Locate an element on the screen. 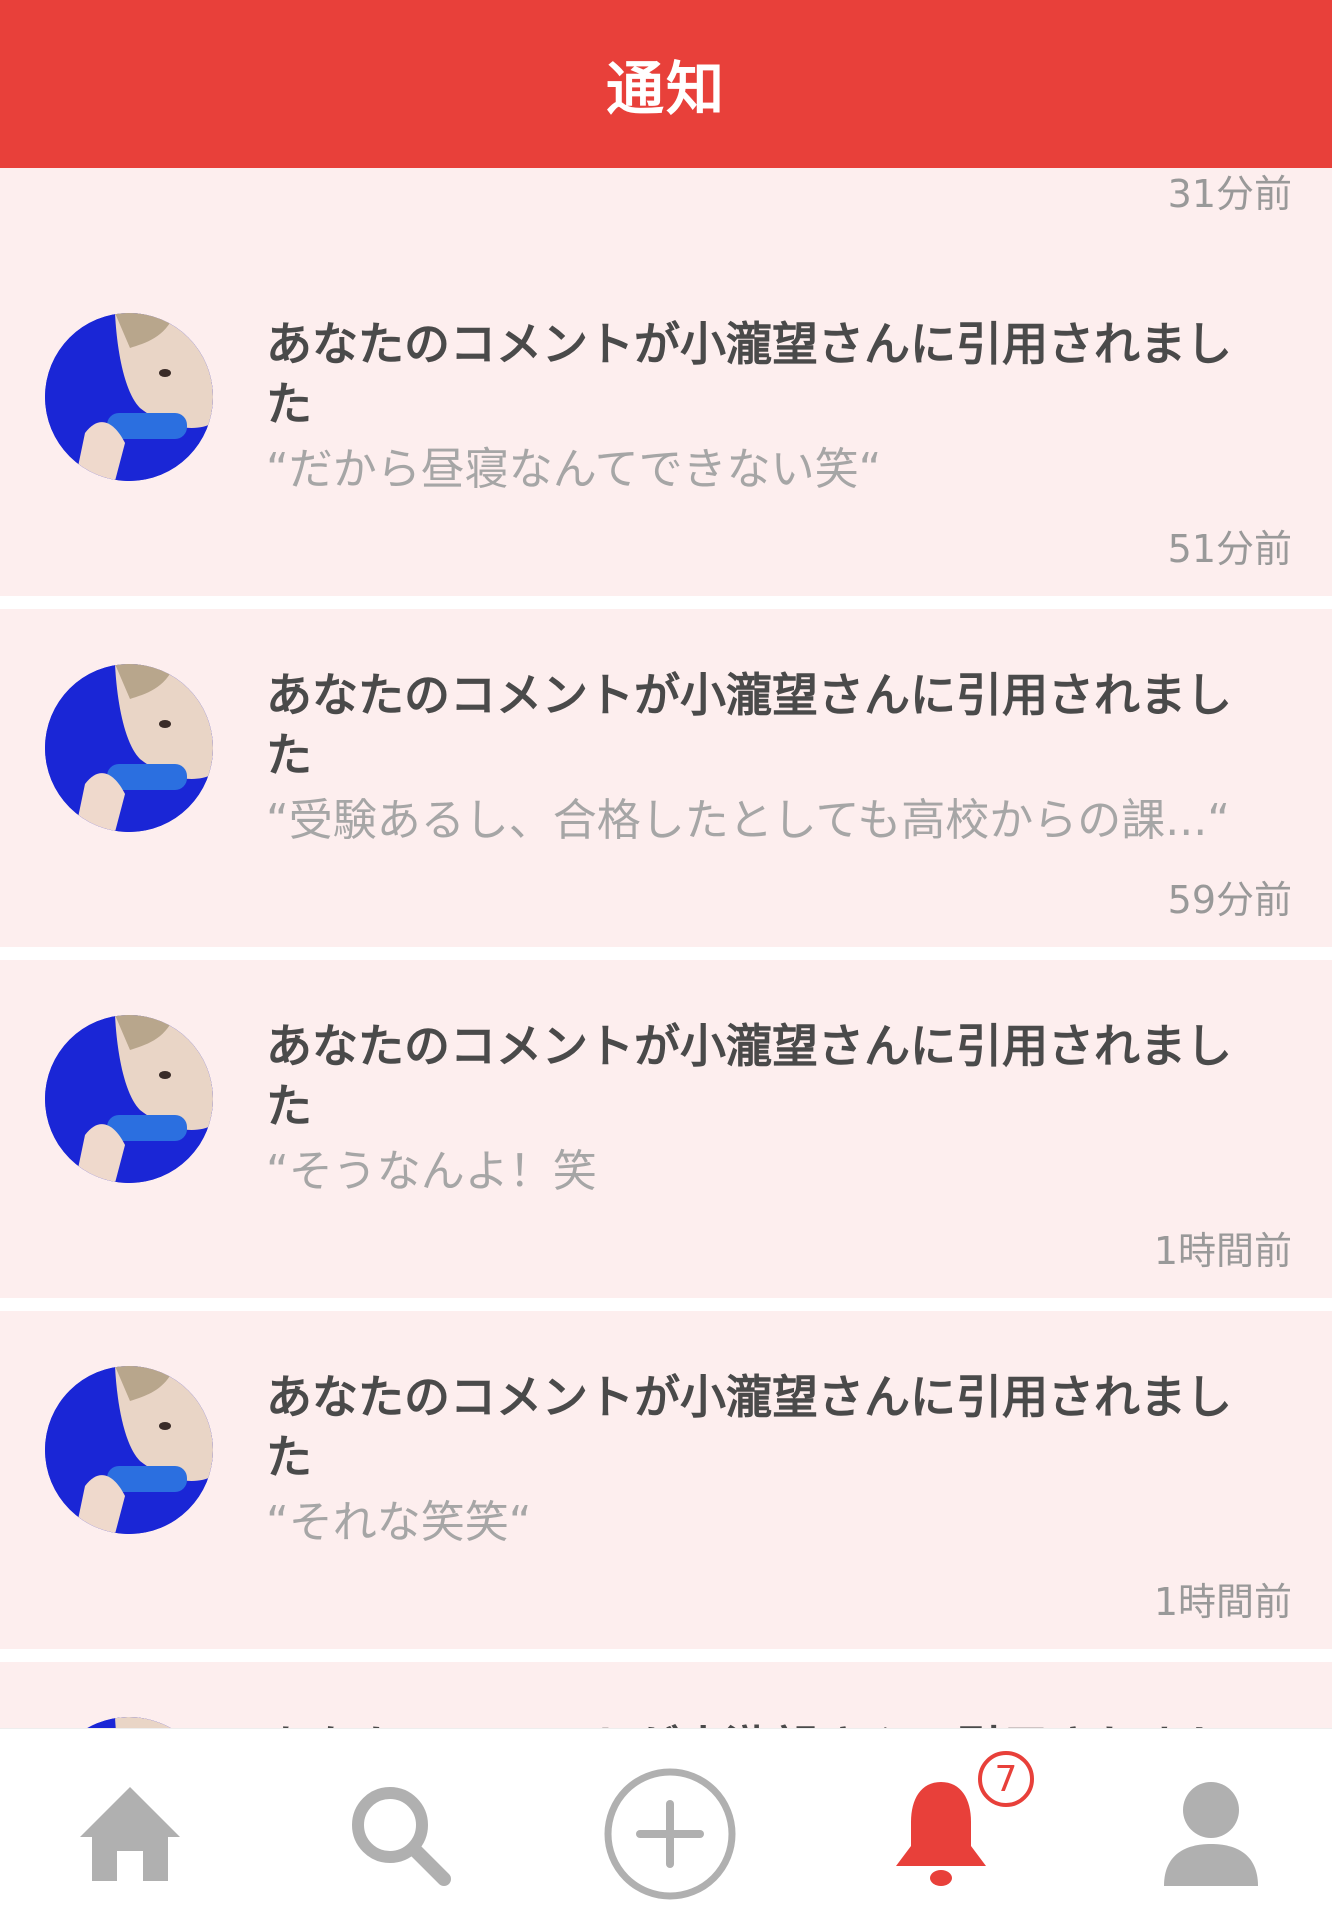  home-icon is located at coordinates (130, 1834).